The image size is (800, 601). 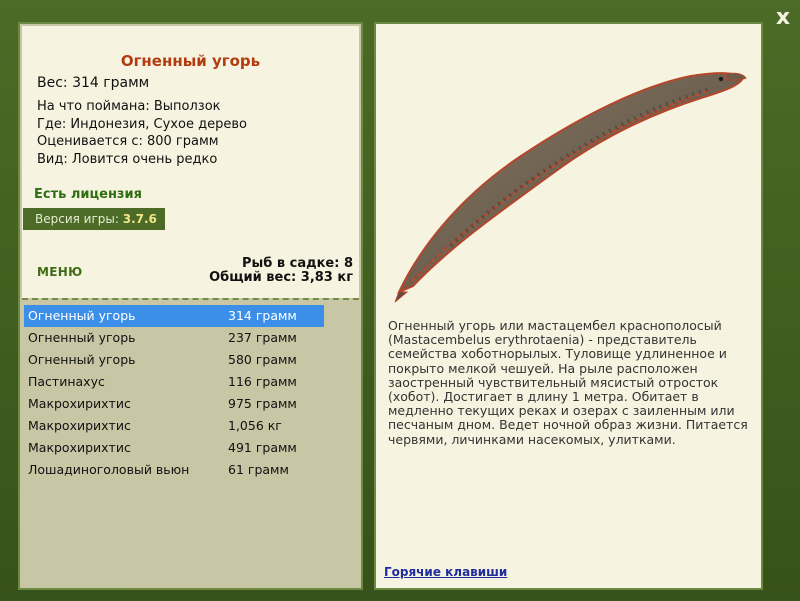 I want to click on list-item: Лошадиноголовый вьюн 61 грамм, so click(x=174, y=470).